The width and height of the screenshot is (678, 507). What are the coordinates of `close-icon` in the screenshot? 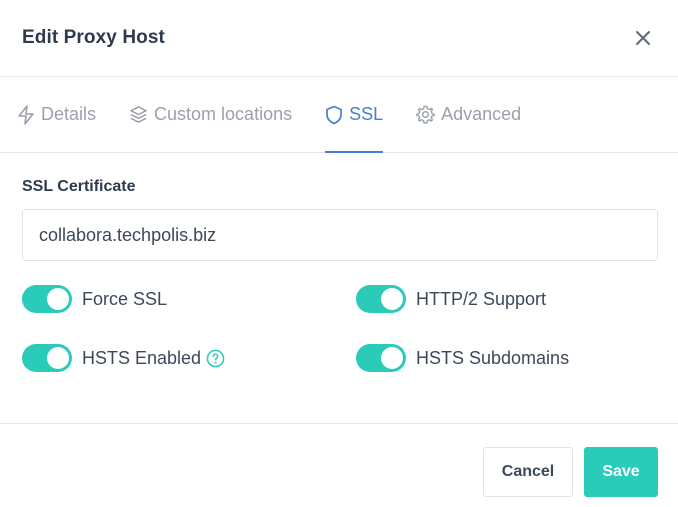 It's located at (643, 38).